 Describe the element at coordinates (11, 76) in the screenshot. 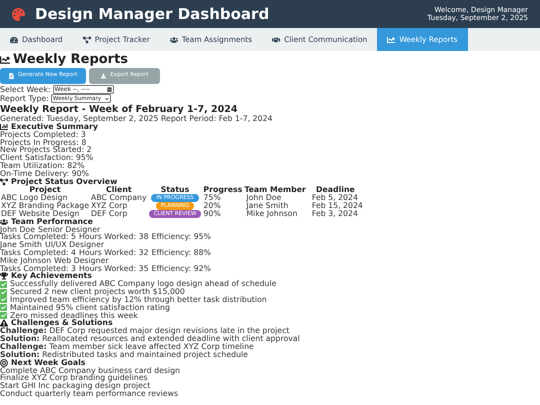

I see `document-icon` at that location.